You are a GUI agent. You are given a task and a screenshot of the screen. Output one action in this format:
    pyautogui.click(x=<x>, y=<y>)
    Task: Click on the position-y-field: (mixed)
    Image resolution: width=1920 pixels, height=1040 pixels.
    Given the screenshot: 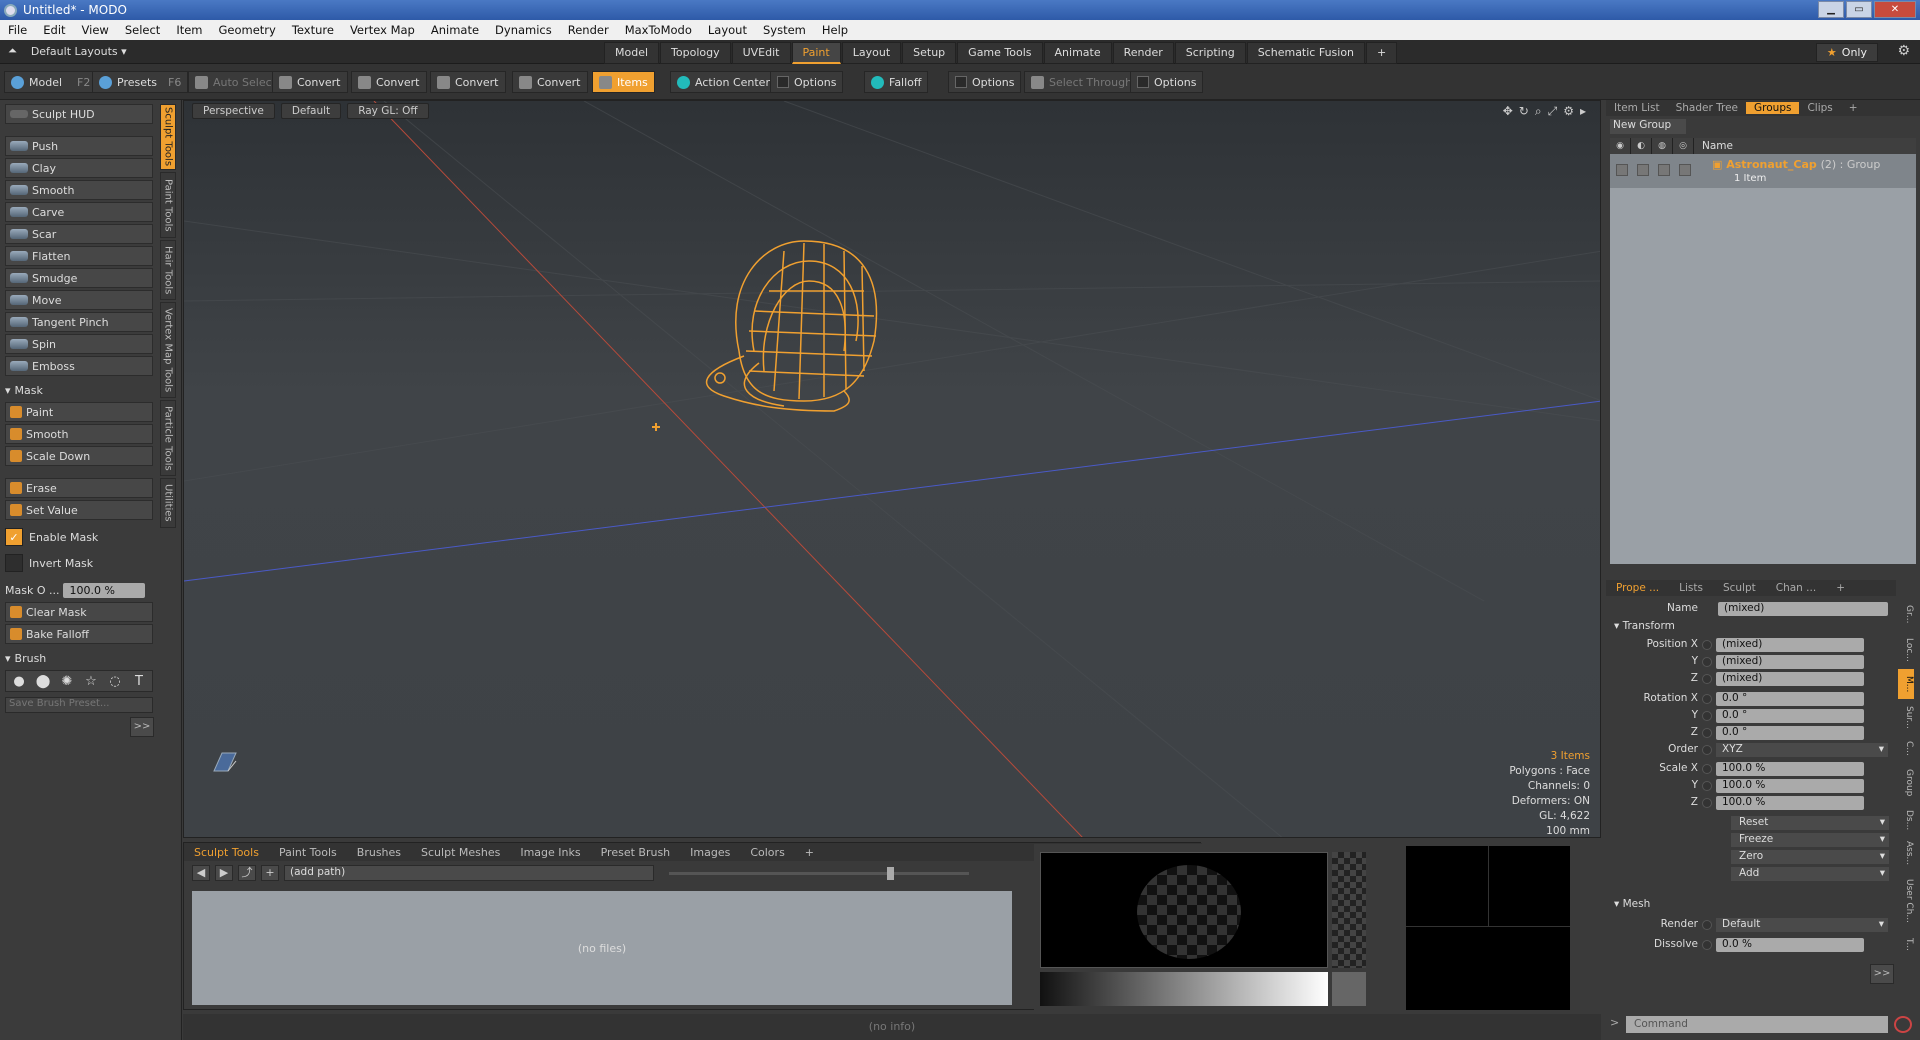 What is the action you would take?
    pyautogui.click(x=1790, y=662)
    